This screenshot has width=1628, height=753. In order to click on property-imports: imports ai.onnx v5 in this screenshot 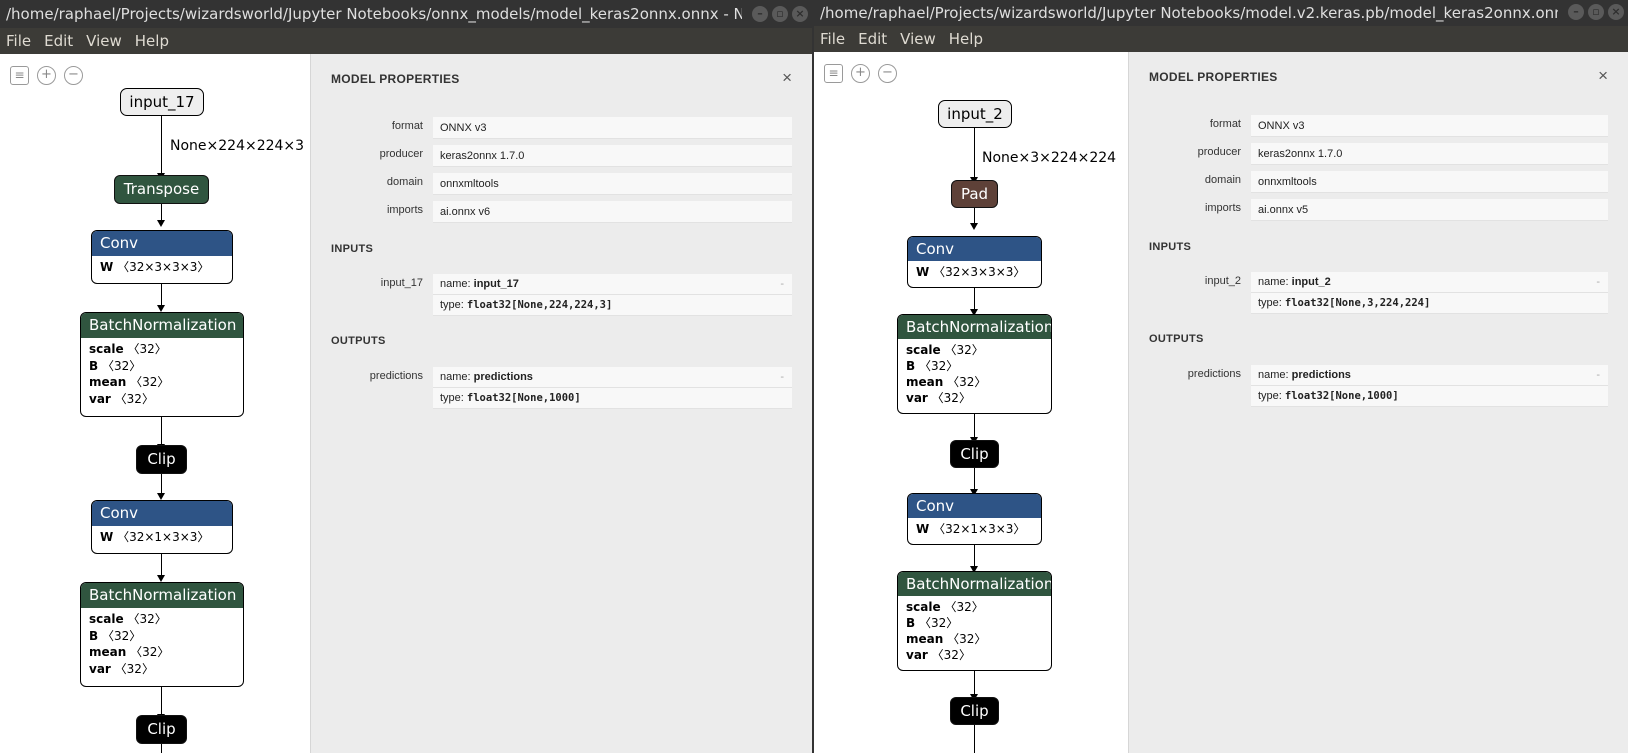, I will do `click(1378, 210)`.